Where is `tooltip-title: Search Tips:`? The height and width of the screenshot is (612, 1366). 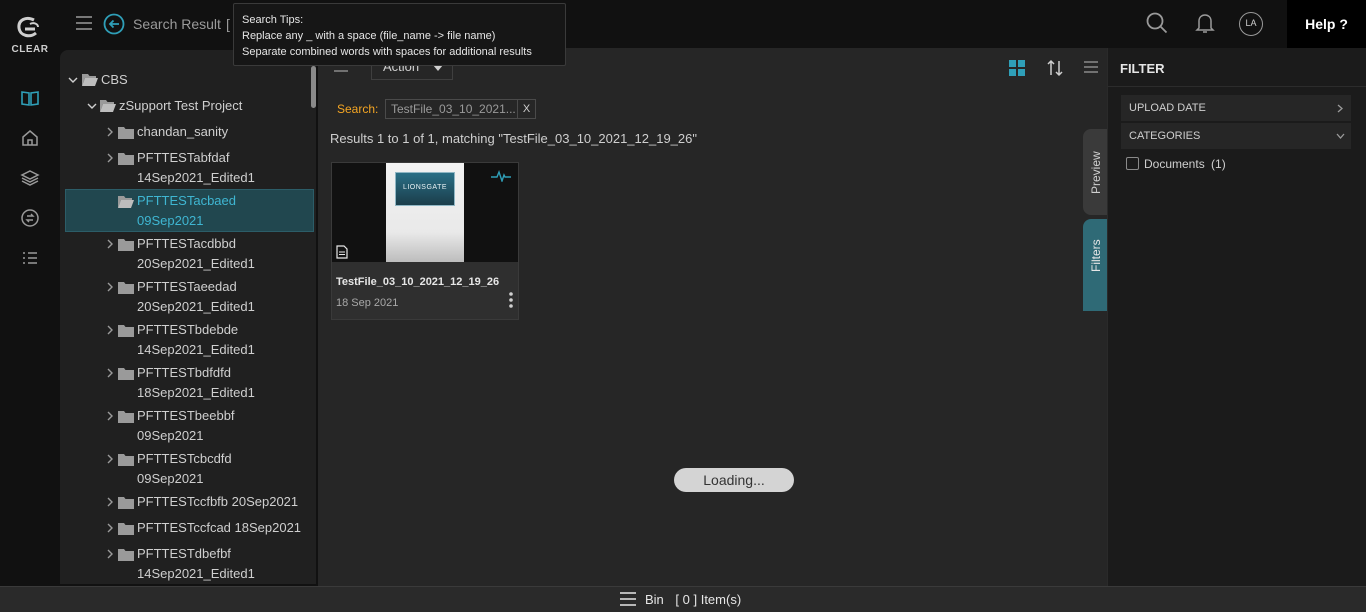
tooltip-title: Search Tips: is located at coordinates (273, 20).